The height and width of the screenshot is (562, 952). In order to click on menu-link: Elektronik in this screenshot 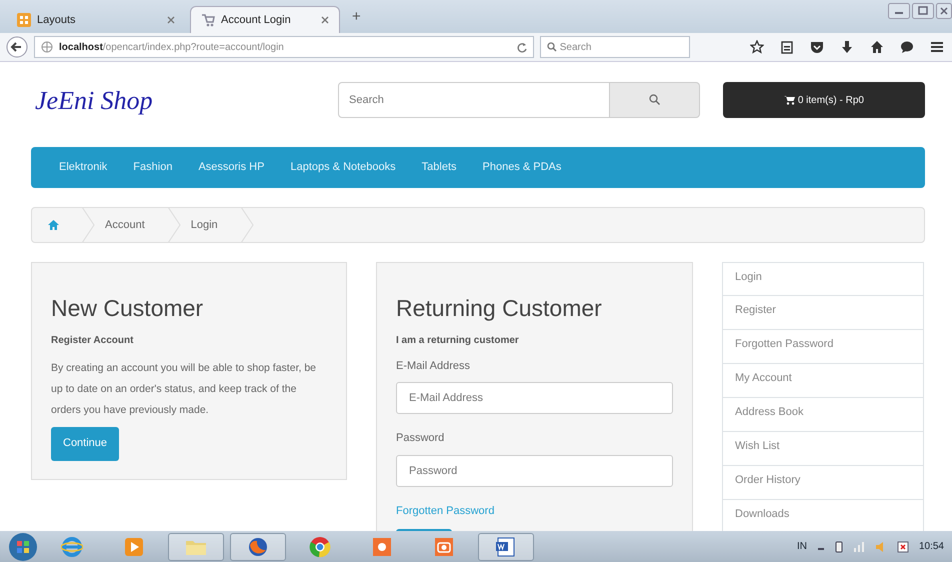, I will do `click(83, 167)`.